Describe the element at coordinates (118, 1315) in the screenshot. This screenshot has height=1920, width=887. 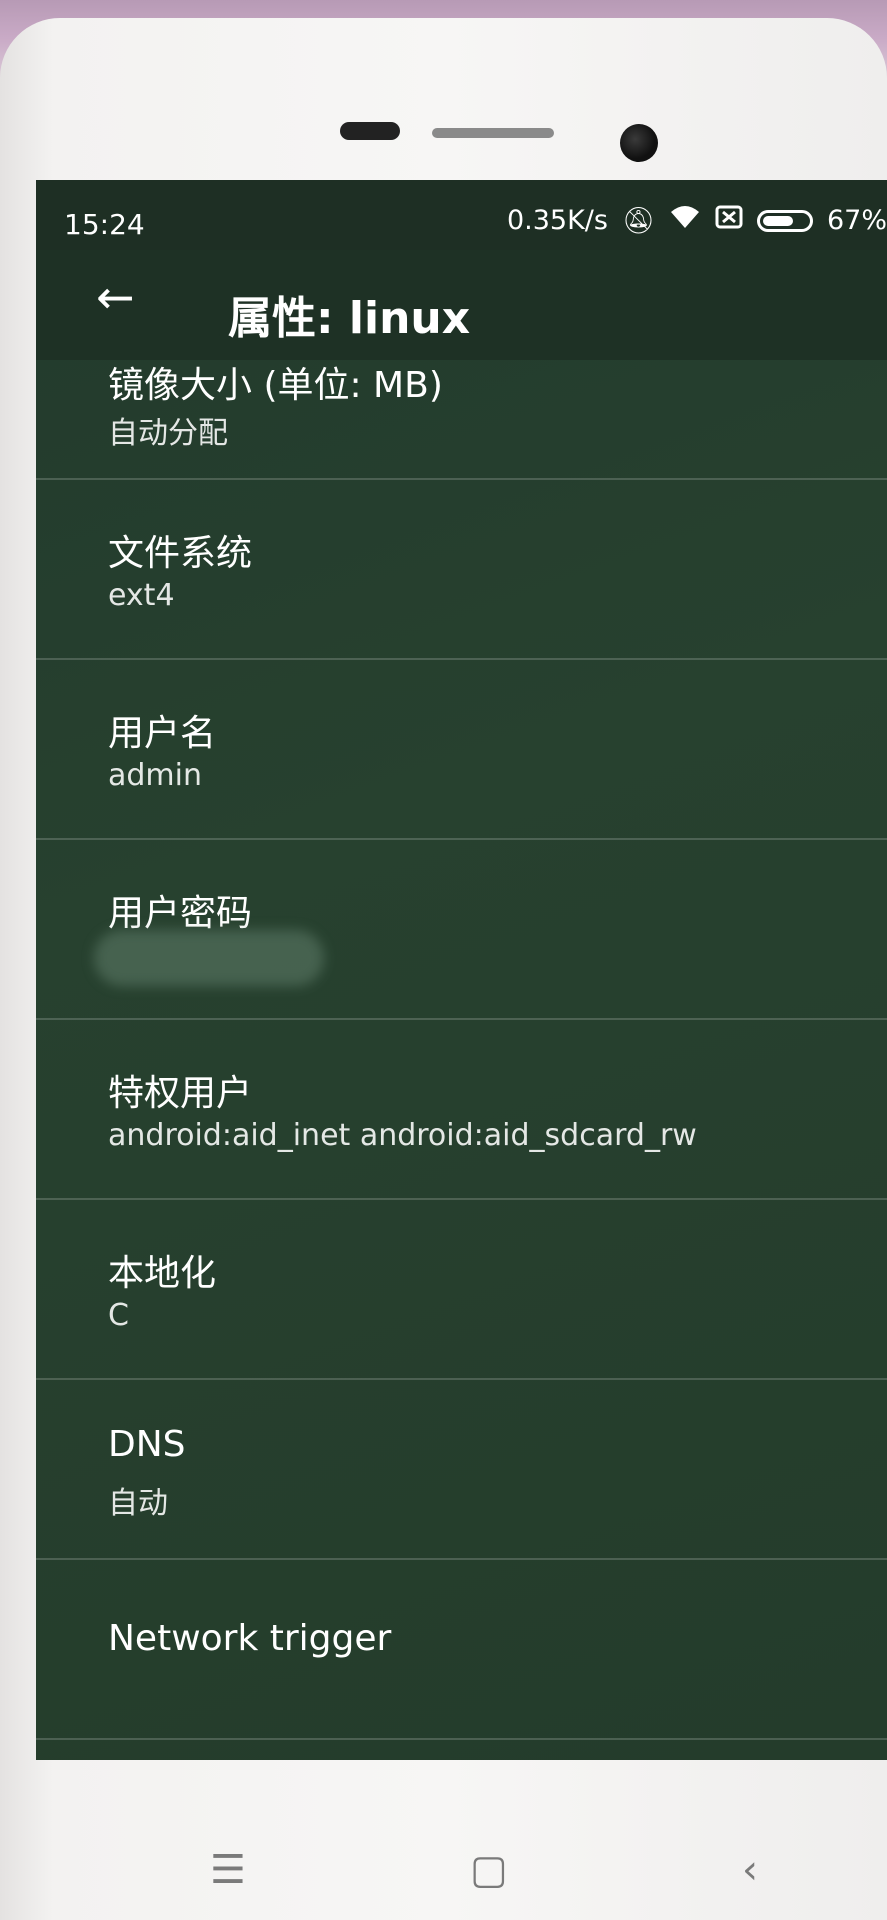
I see `setting-value: C` at that location.